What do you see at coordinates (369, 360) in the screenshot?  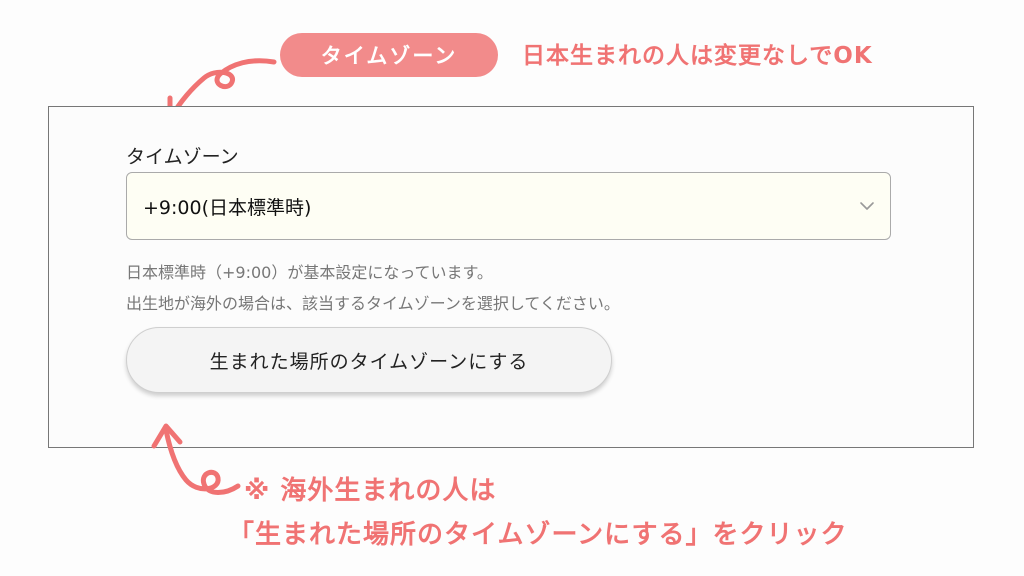 I see `set-birthplace-timezone-button: 生まれた場所のタイムゾーンにする` at bounding box center [369, 360].